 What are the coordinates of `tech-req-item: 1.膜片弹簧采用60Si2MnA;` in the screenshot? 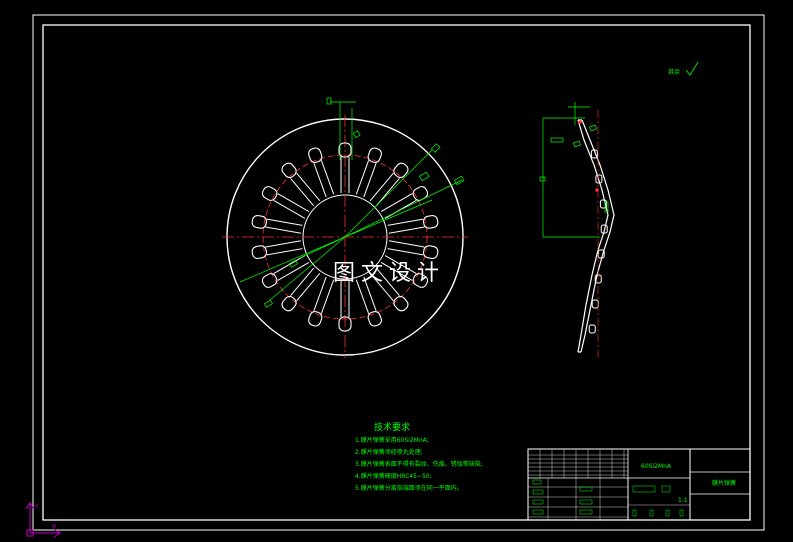 It's located at (392, 440).